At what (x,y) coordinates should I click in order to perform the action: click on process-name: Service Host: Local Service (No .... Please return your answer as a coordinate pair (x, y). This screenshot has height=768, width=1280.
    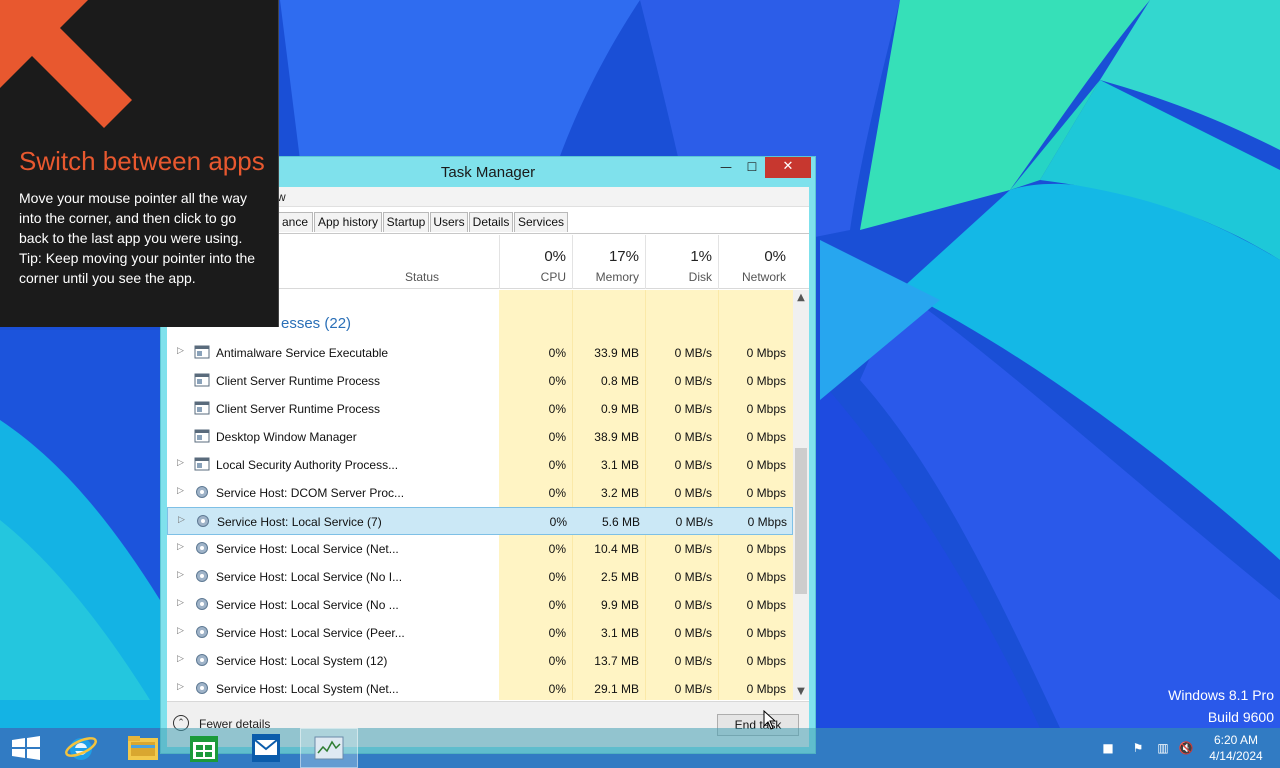
    Looking at the image, I should click on (307, 605).